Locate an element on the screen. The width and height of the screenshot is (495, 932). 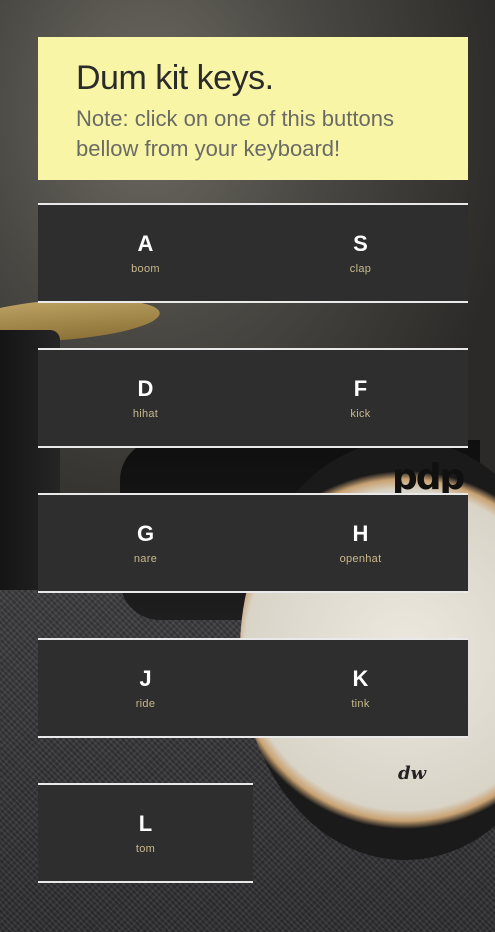
key-j-button: J ride is located at coordinates (145, 688).